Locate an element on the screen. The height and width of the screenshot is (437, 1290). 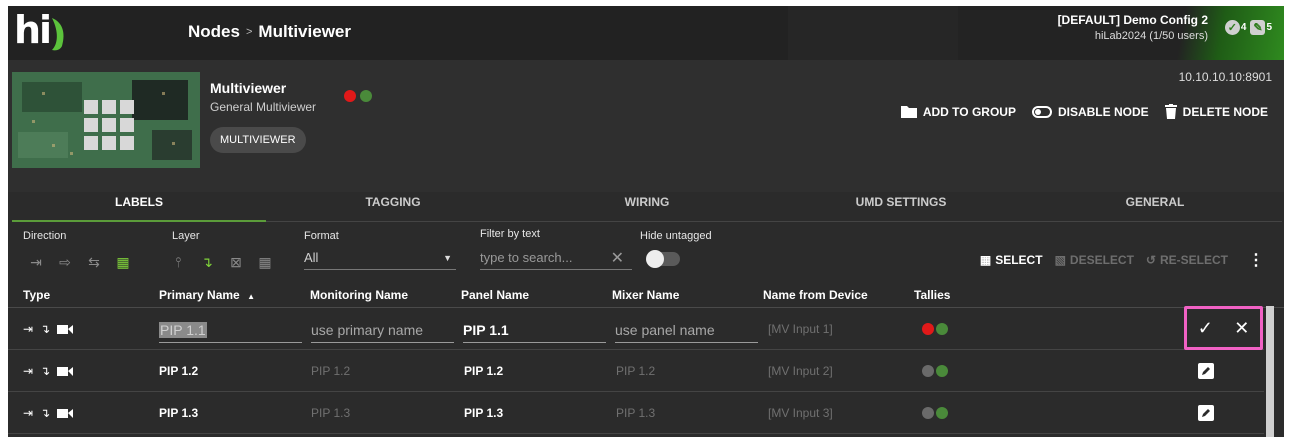
folder-icon is located at coordinates (908, 112).